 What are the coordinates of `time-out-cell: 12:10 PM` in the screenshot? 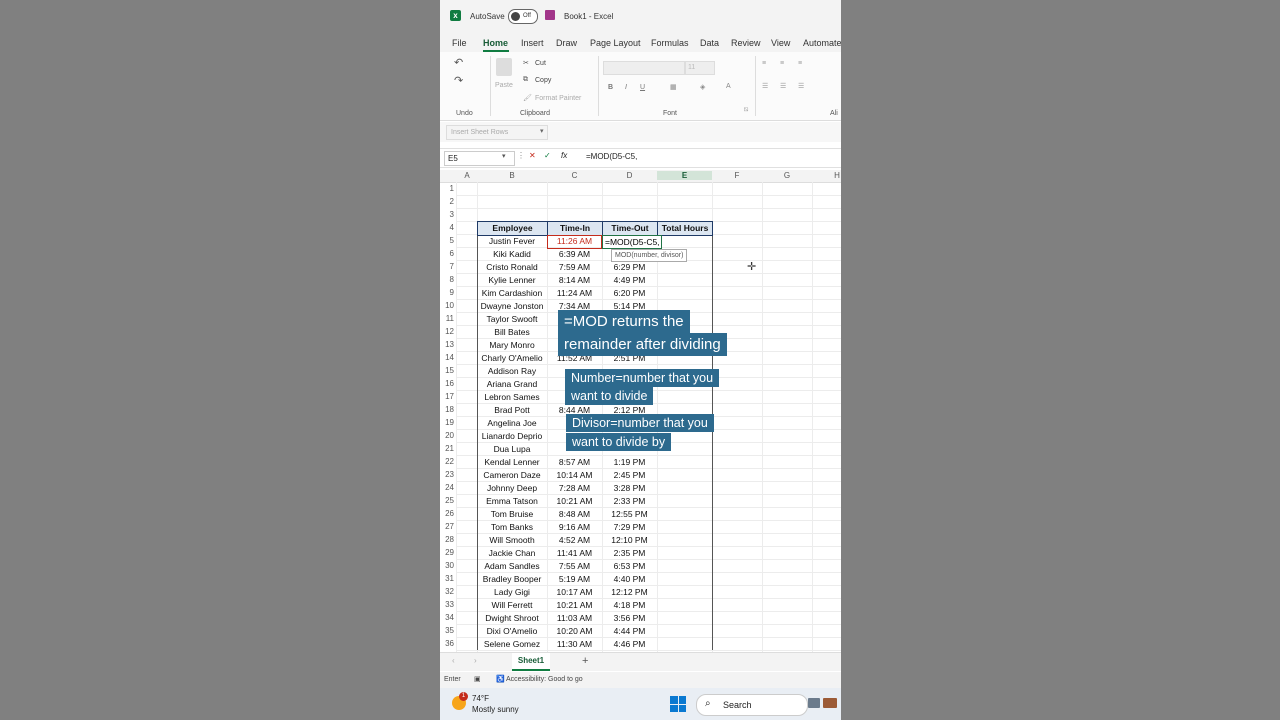 It's located at (629, 540).